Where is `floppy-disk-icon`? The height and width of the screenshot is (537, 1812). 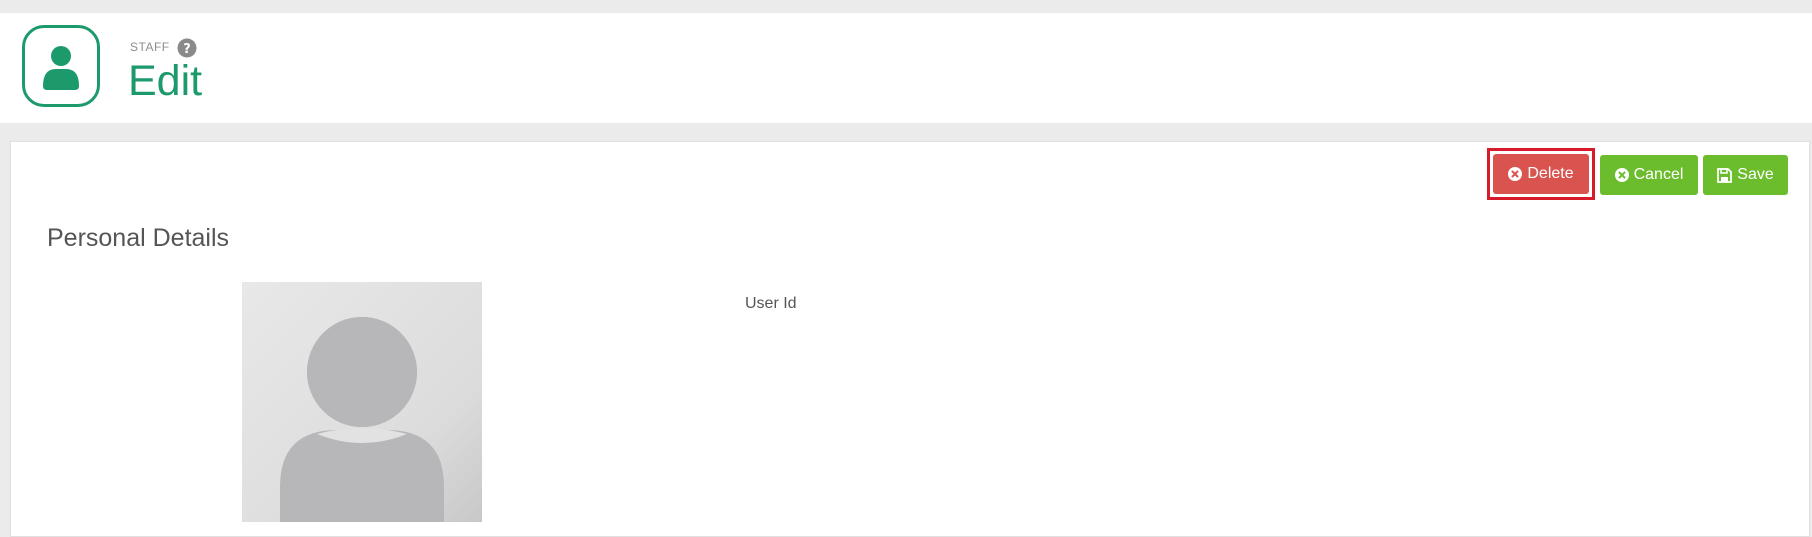
floppy-disk-icon is located at coordinates (1725, 175).